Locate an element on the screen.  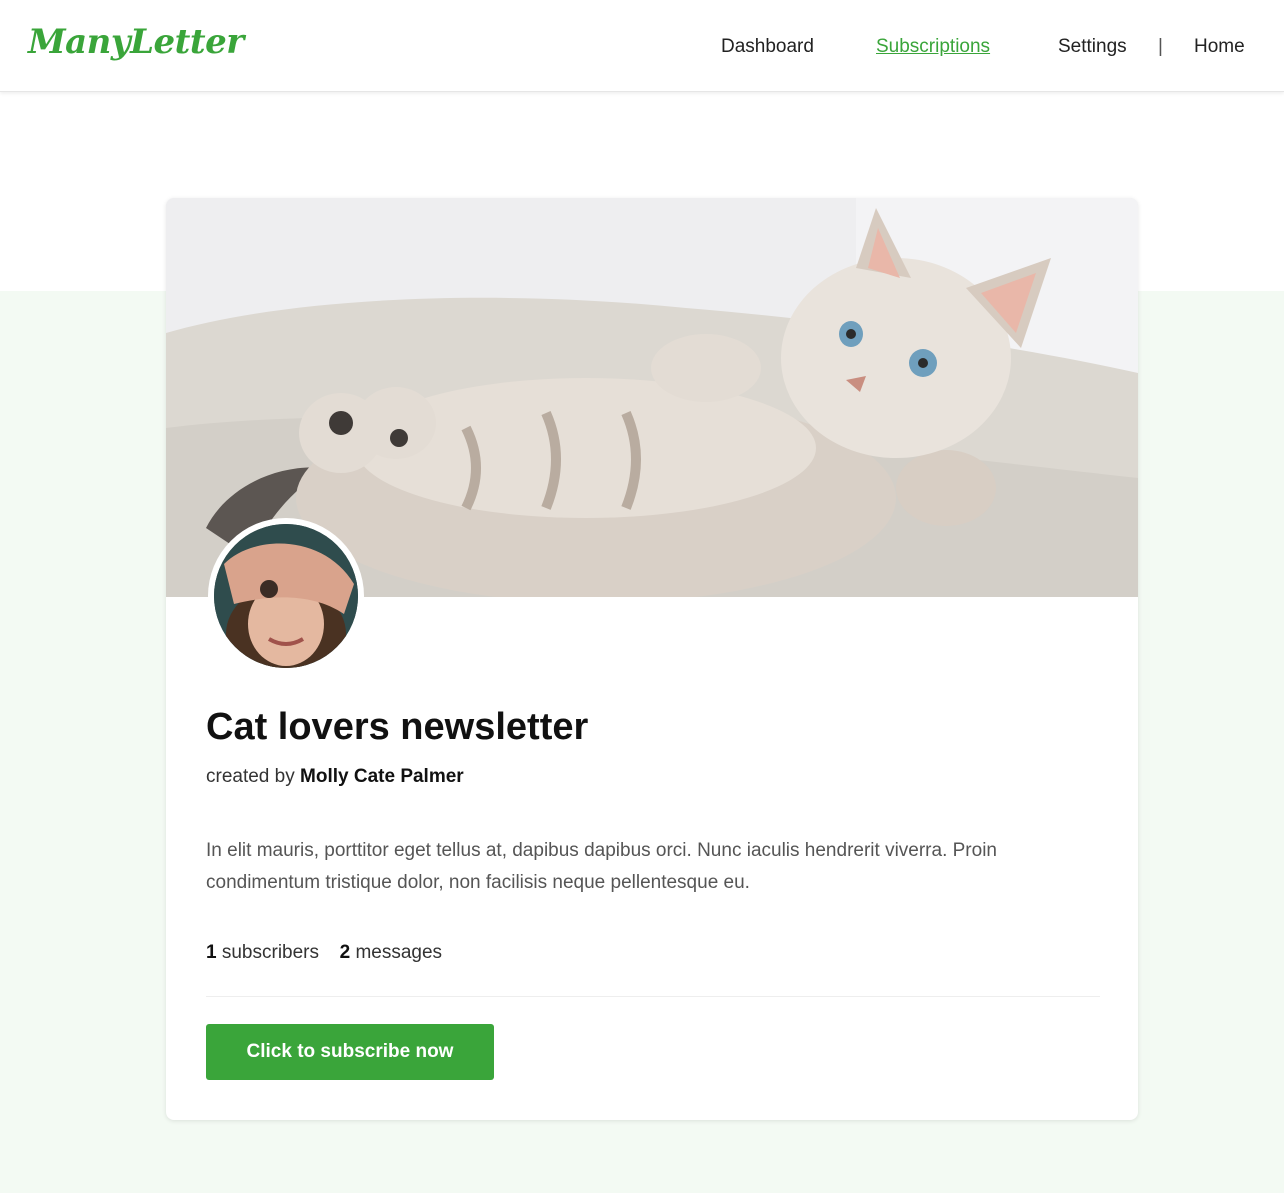
subscribe-button: Click to subscribe now is located at coordinates (350, 1052).